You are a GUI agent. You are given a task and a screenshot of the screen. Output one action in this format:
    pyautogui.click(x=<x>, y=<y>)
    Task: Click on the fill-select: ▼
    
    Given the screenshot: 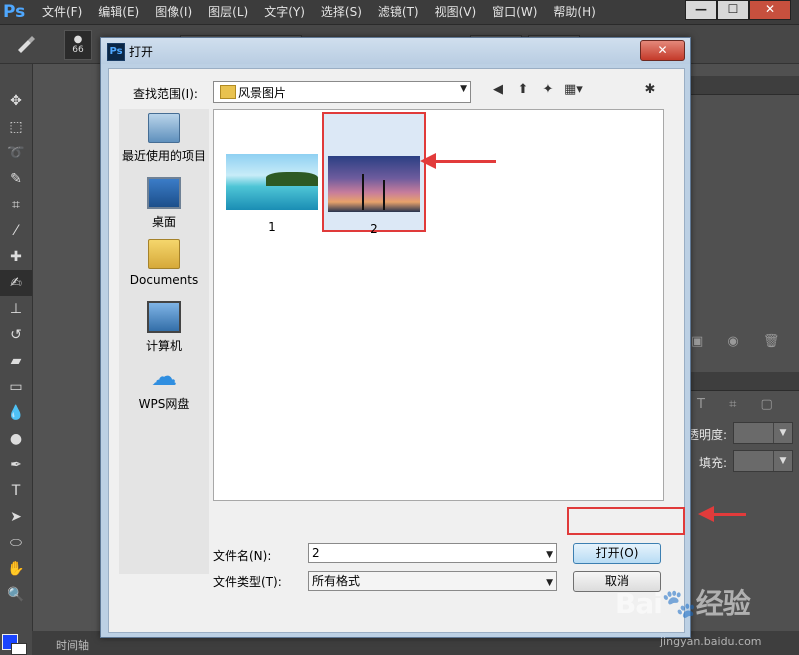 What is the action you would take?
    pyautogui.click(x=763, y=461)
    